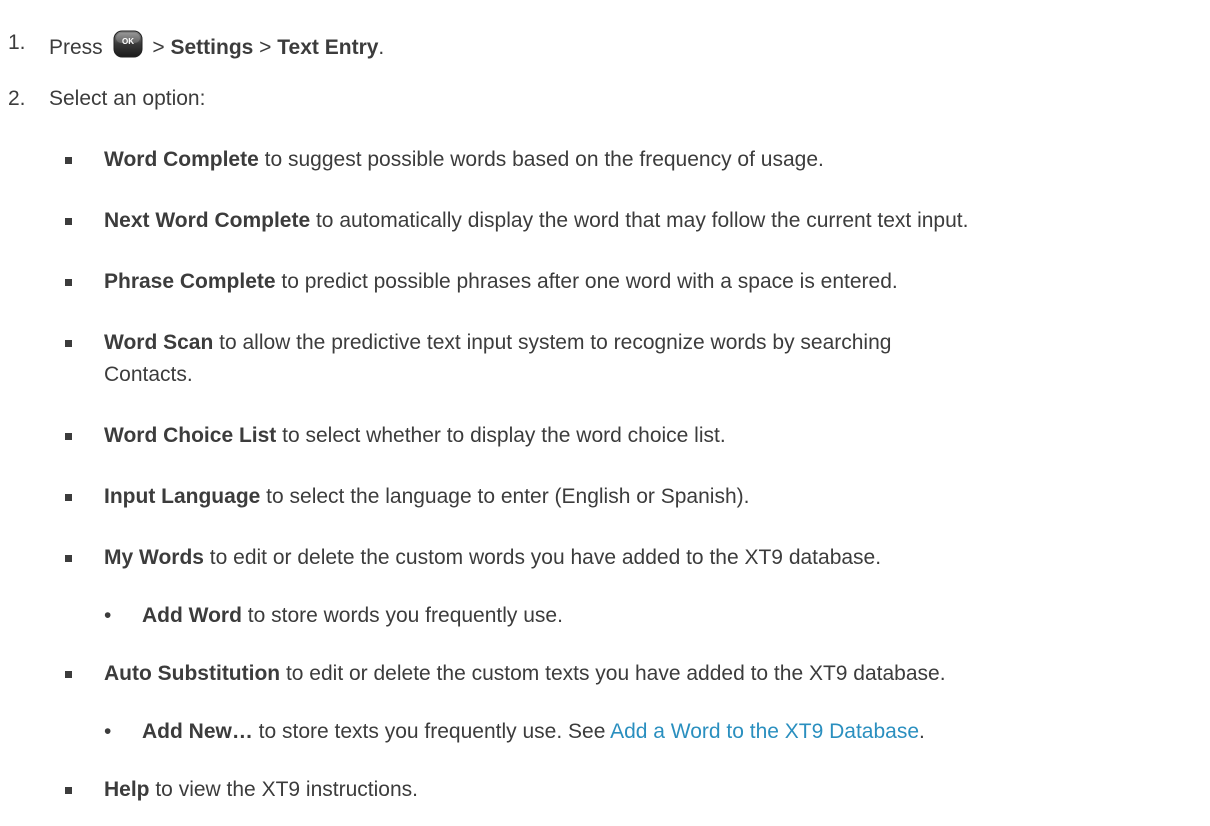  I want to click on step-1-settings: Settings, so click(212, 47).